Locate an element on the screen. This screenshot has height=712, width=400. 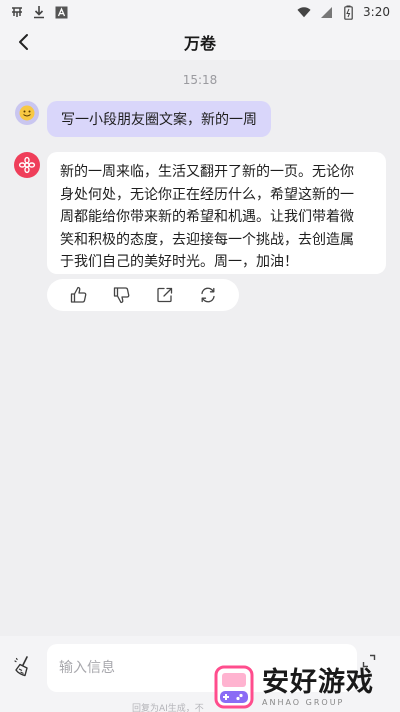
chevron-left-icon is located at coordinates (23, 42).